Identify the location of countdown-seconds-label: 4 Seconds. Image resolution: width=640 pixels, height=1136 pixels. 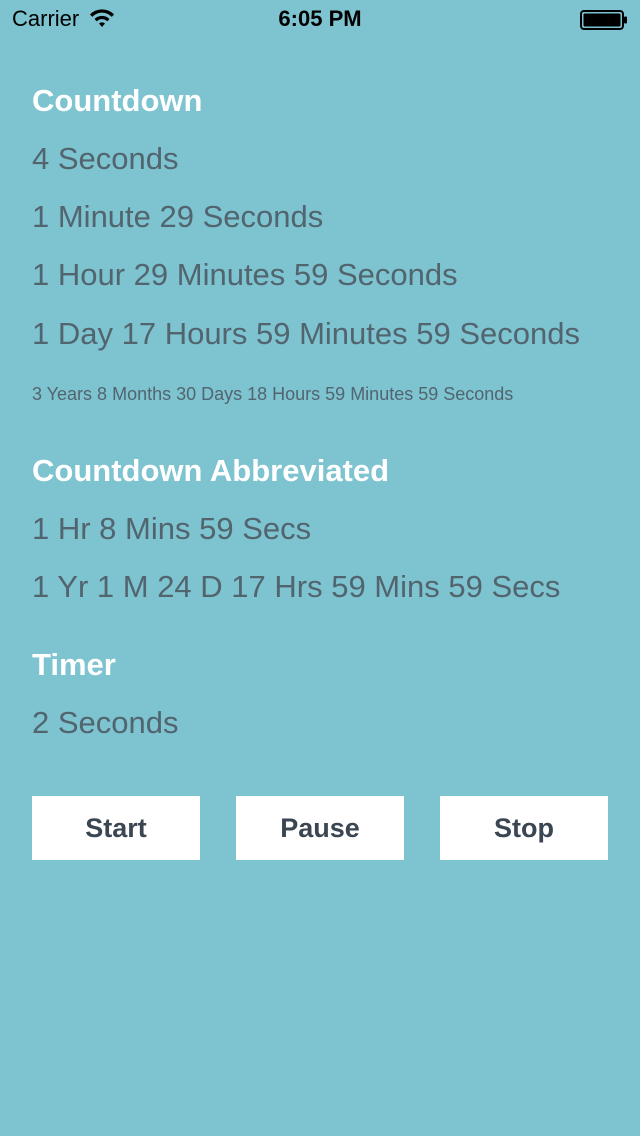
(105, 158).